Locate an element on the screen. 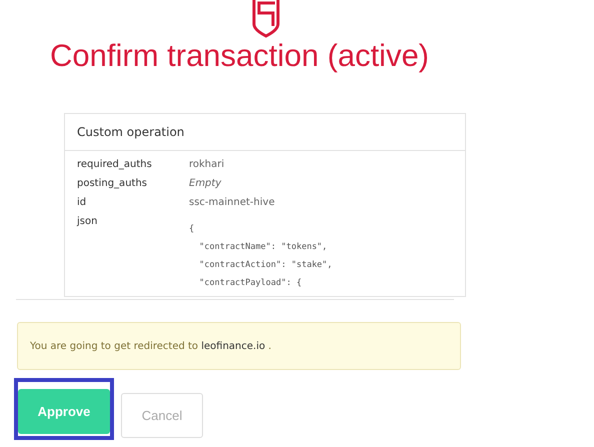  field-label: required_auths is located at coordinates (115, 164).